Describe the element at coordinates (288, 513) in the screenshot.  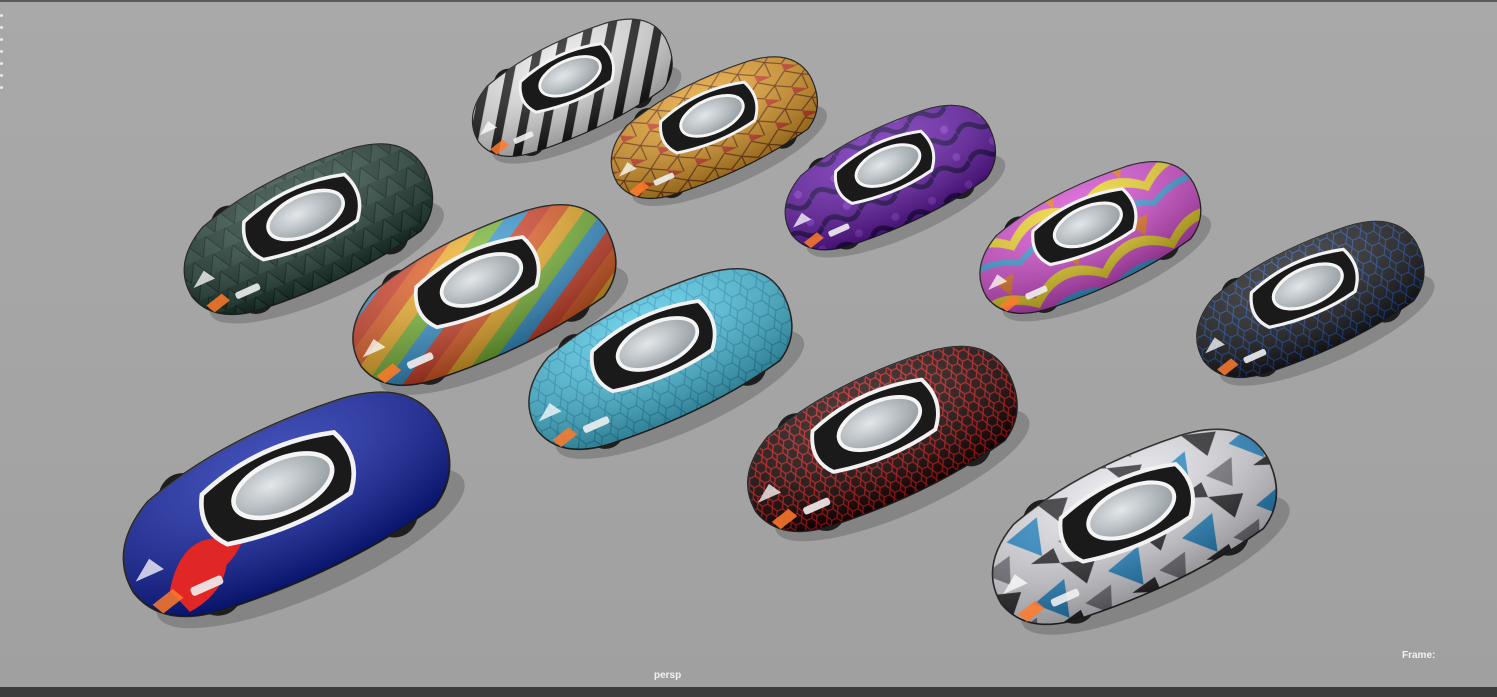
I see `car-model-blue-dragon` at that location.